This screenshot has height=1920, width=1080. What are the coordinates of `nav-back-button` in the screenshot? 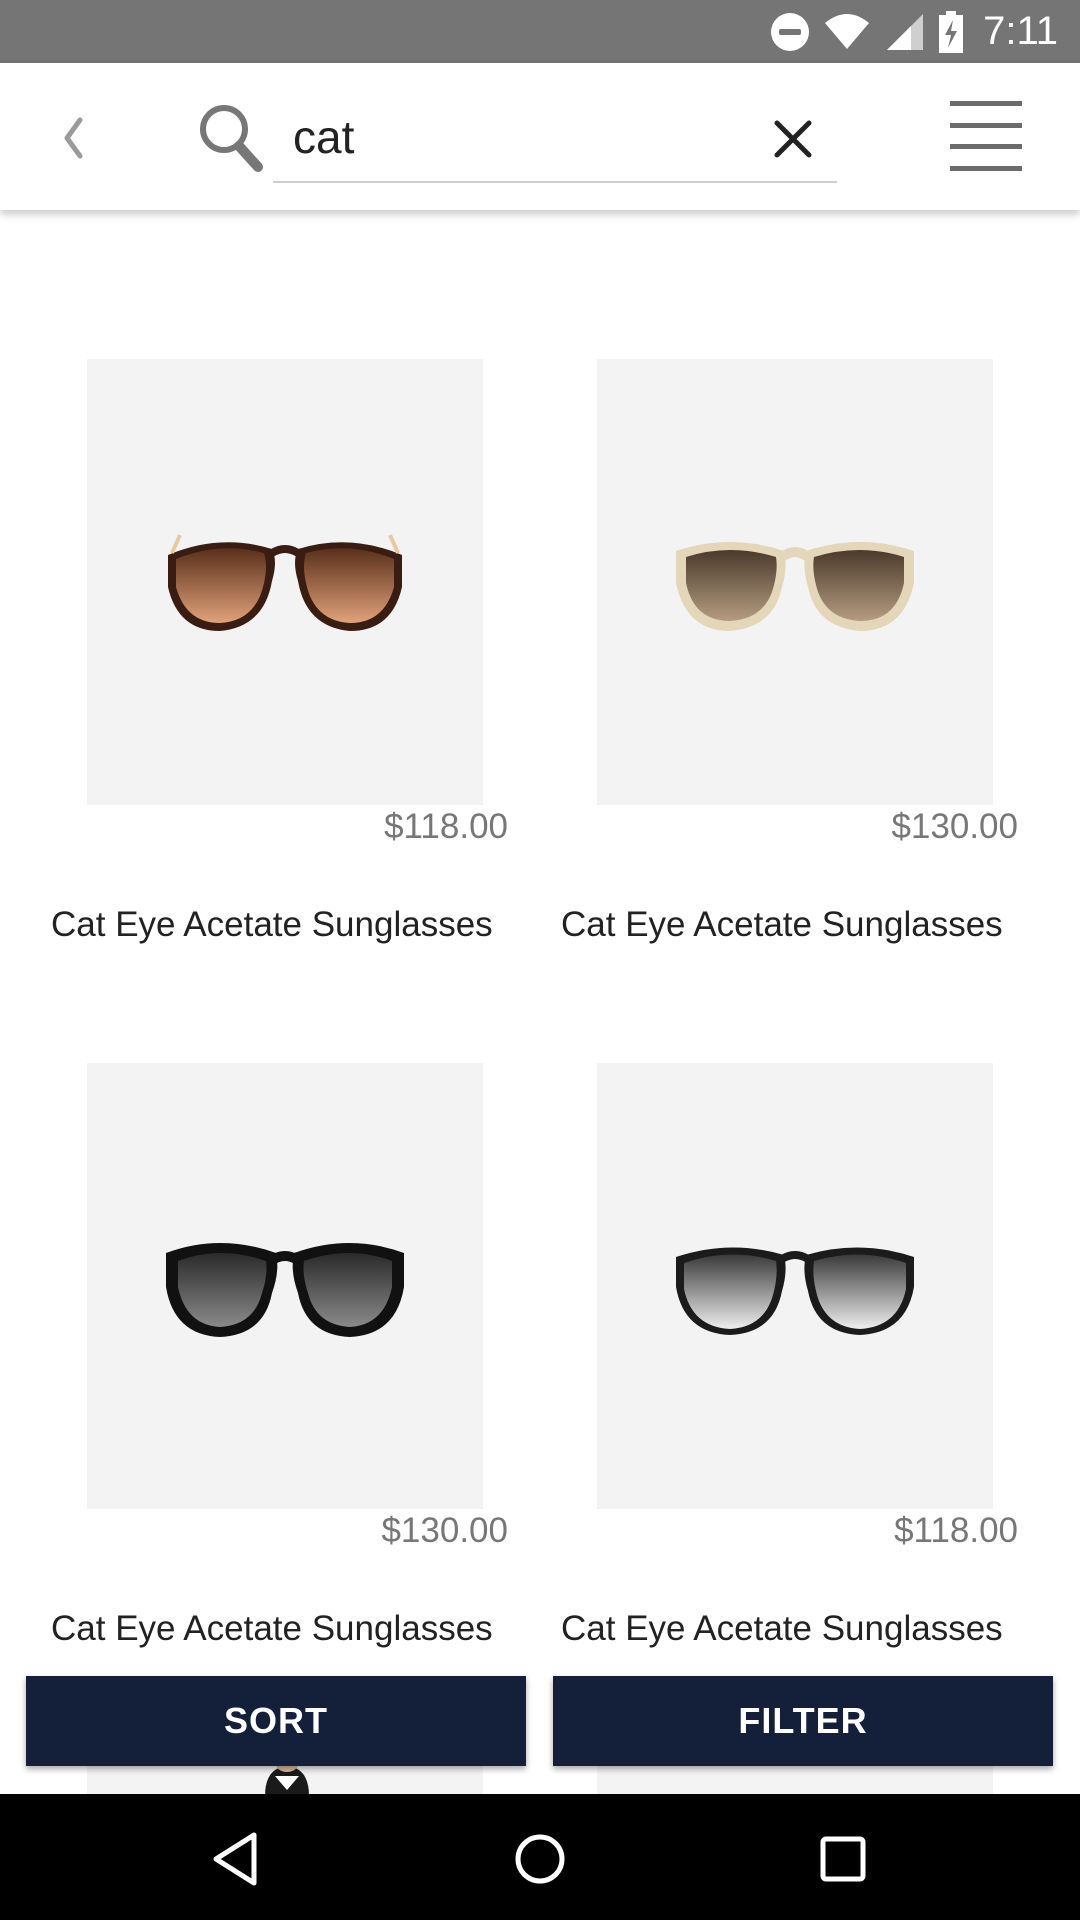 It's located at (235, 1859).